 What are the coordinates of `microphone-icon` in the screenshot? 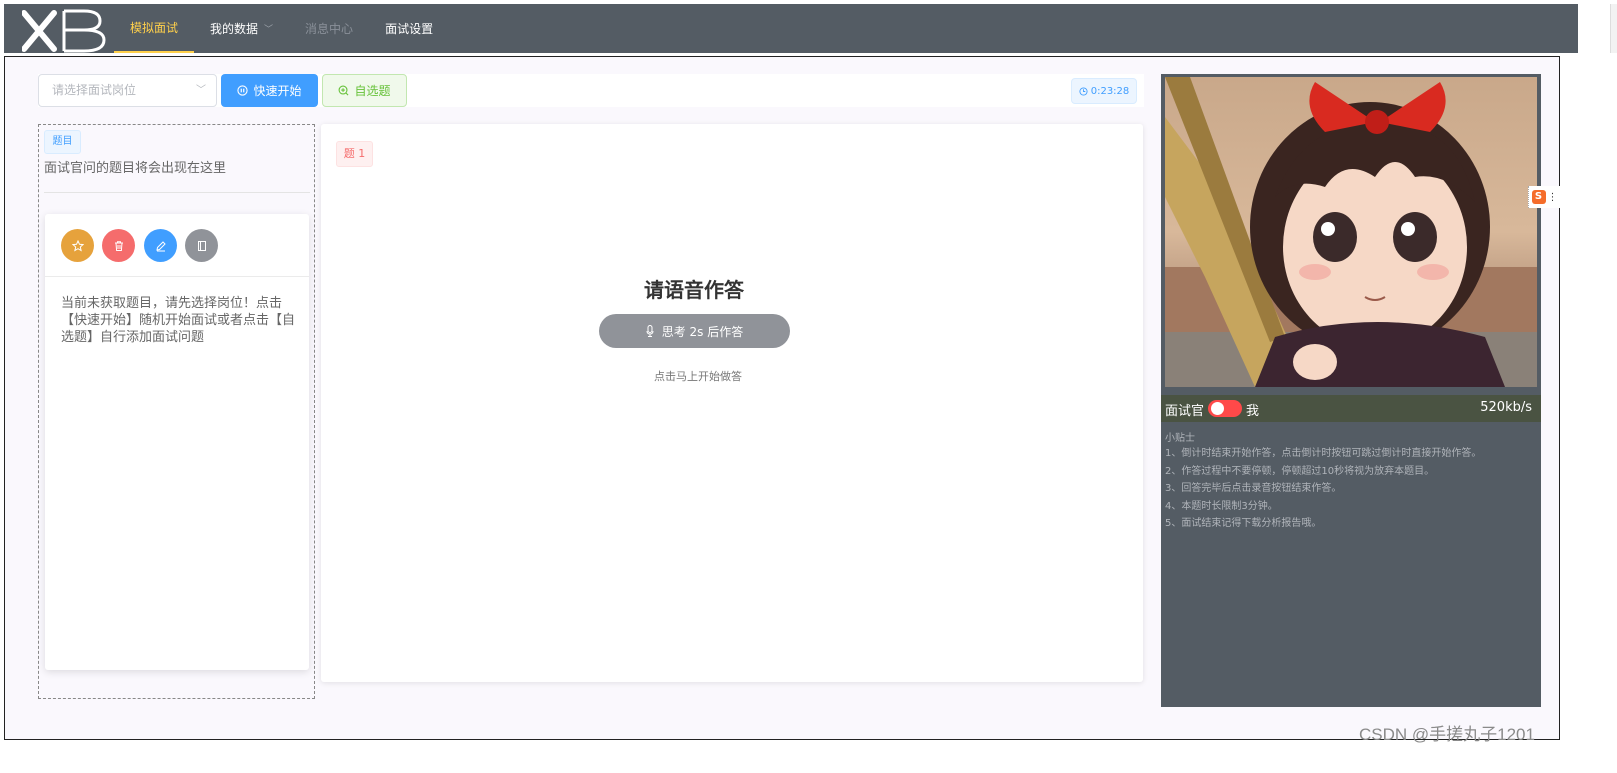 It's located at (650, 331).